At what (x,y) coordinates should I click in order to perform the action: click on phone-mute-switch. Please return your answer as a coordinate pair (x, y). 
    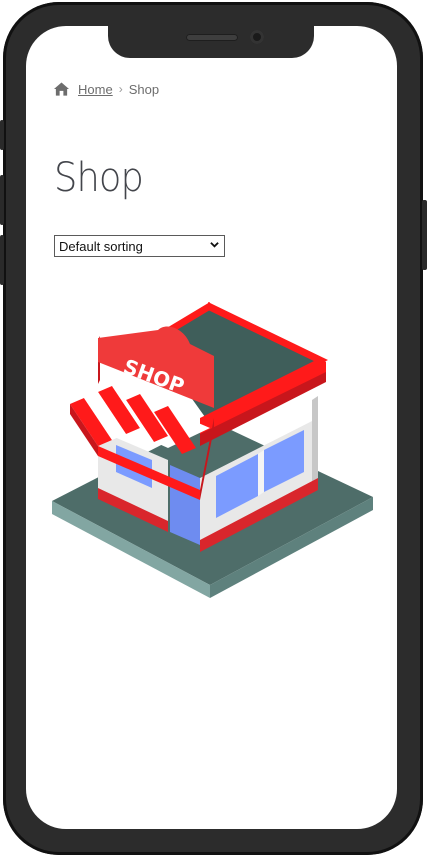
    Looking at the image, I should click on (2, 135).